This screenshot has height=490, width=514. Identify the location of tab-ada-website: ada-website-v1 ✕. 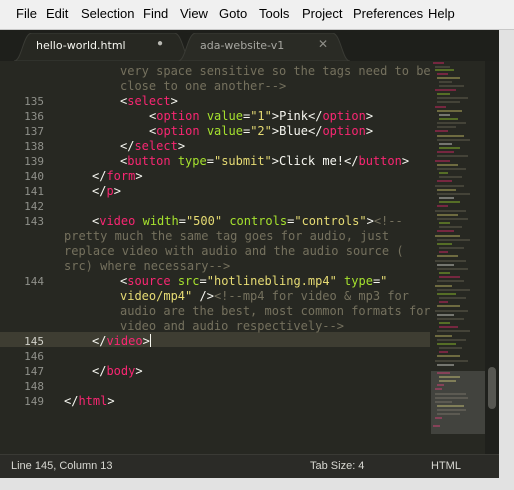
(264, 47).